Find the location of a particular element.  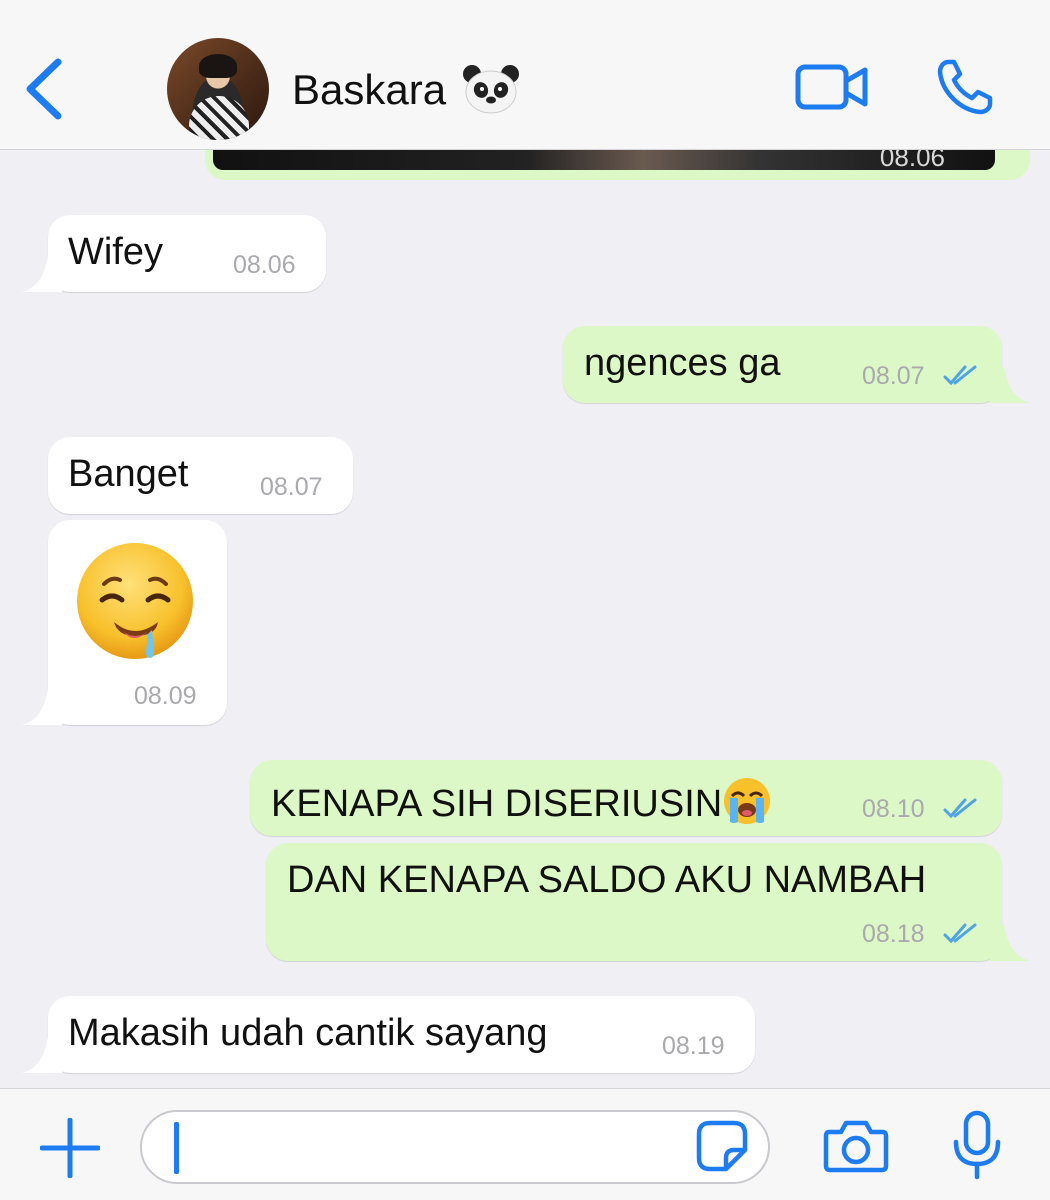

message-text: Banget is located at coordinates (128, 474).